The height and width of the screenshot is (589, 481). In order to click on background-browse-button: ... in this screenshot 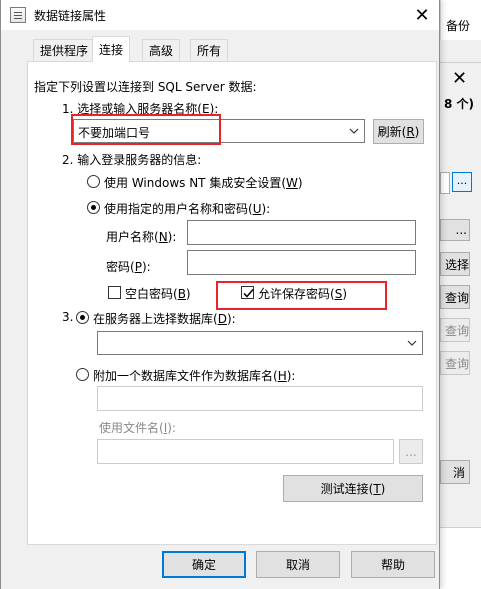, I will do `click(462, 182)`.